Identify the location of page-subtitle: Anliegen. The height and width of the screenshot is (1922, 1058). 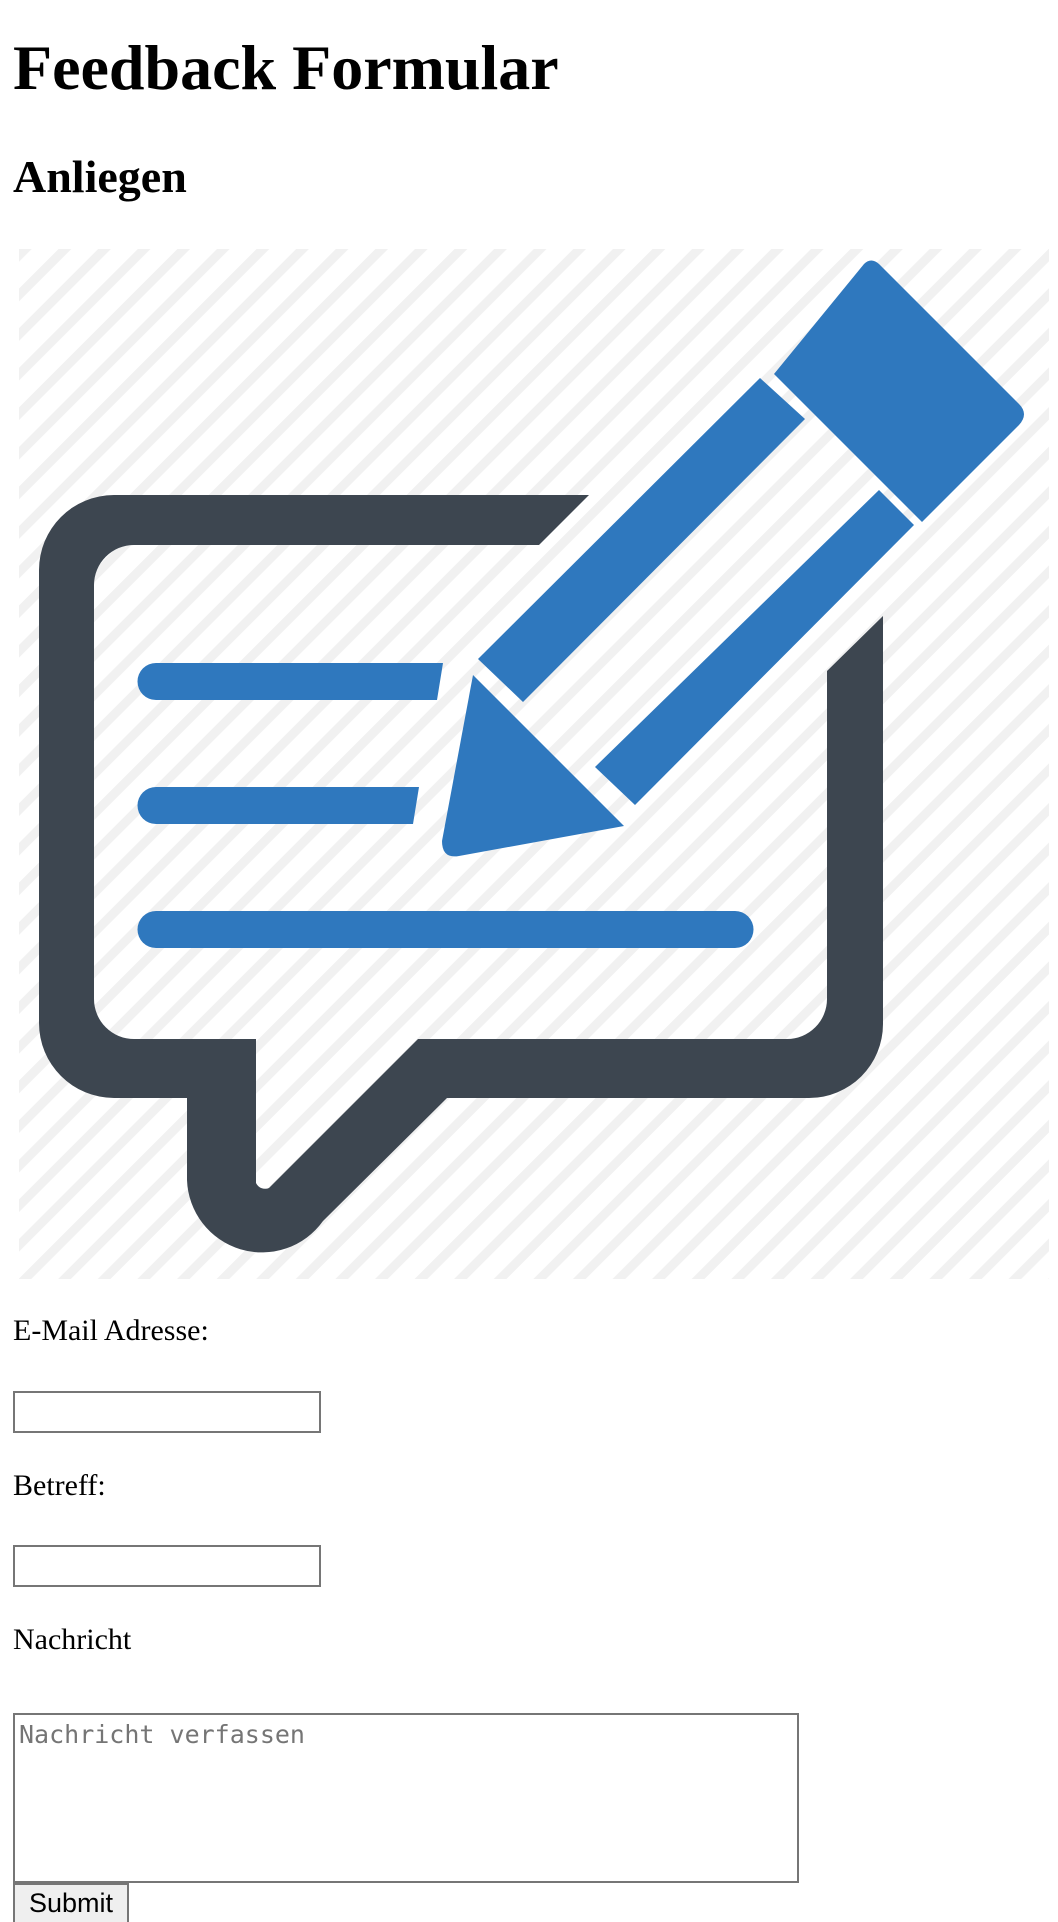
(100, 176).